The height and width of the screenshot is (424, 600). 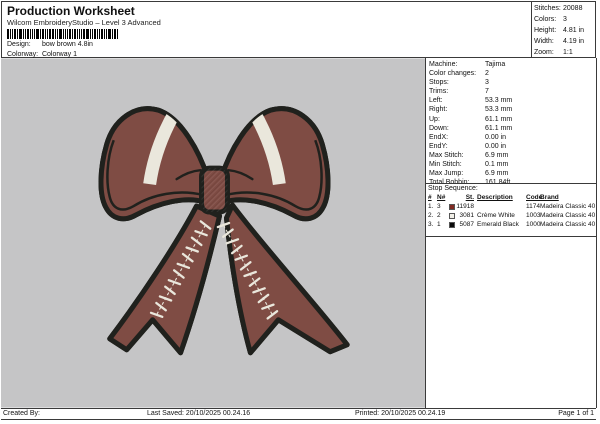 What do you see at coordinates (62, 34) in the screenshot?
I see `barcode` at bounding box center [62, 34].